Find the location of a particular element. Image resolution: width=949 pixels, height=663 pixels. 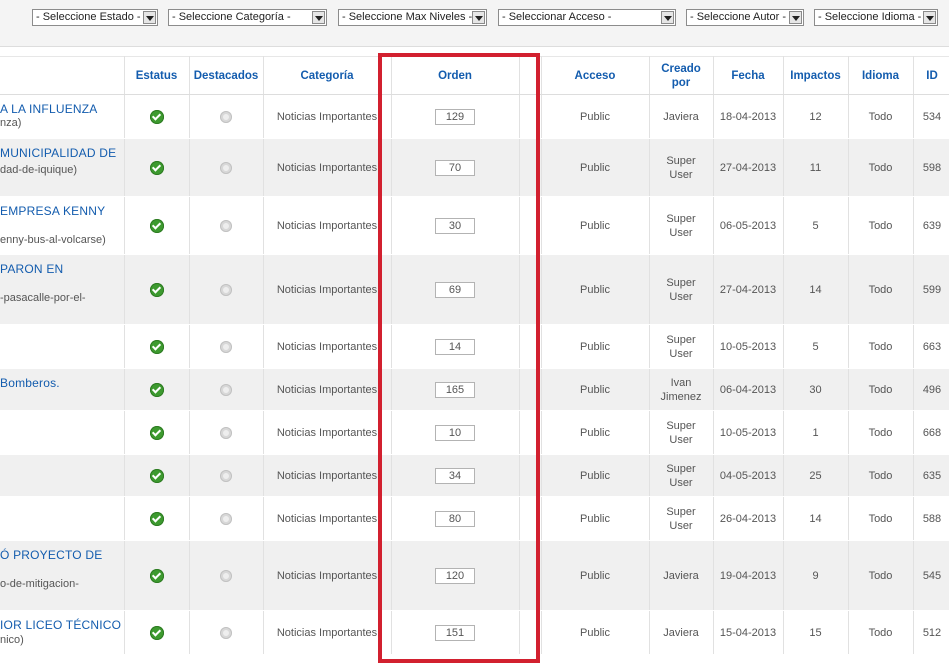

col-idioma-header: Idioma is located at coordinates (881, 75).